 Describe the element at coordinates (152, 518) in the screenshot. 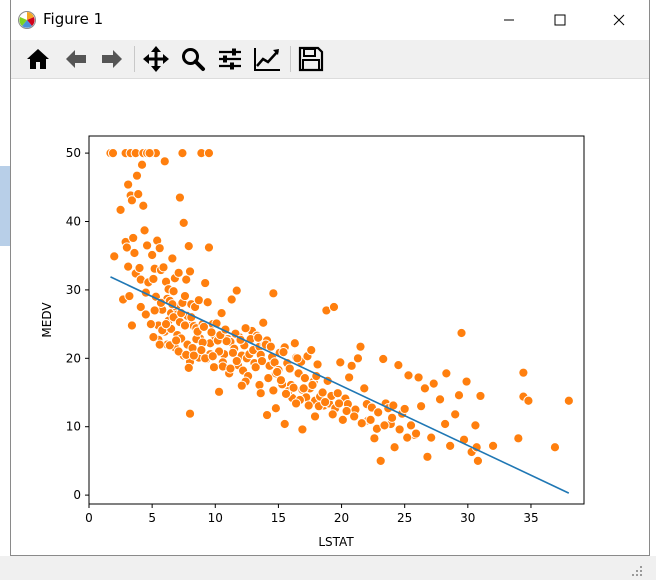

I see `x-tick-label: 5` at that location.